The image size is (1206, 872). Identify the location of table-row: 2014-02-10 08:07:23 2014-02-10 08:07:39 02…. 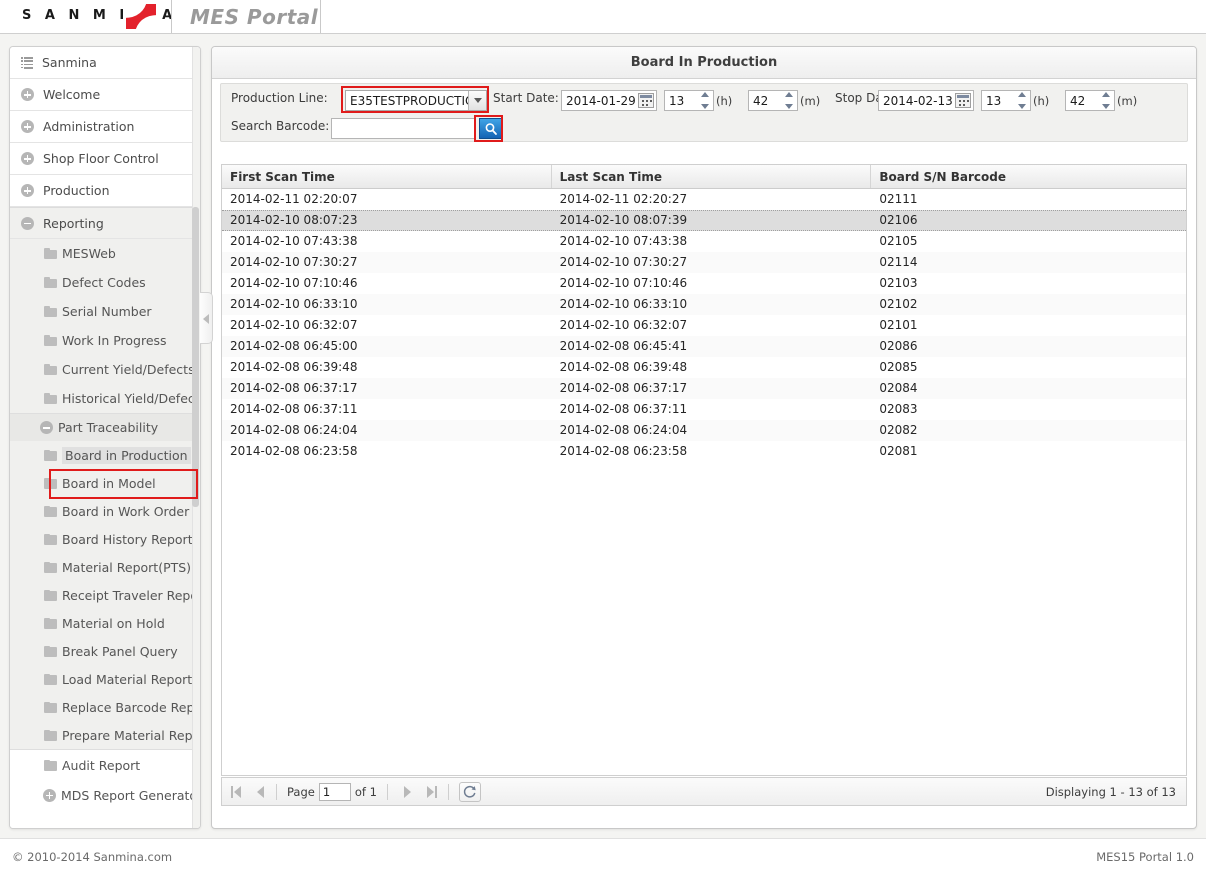
(704, 220).